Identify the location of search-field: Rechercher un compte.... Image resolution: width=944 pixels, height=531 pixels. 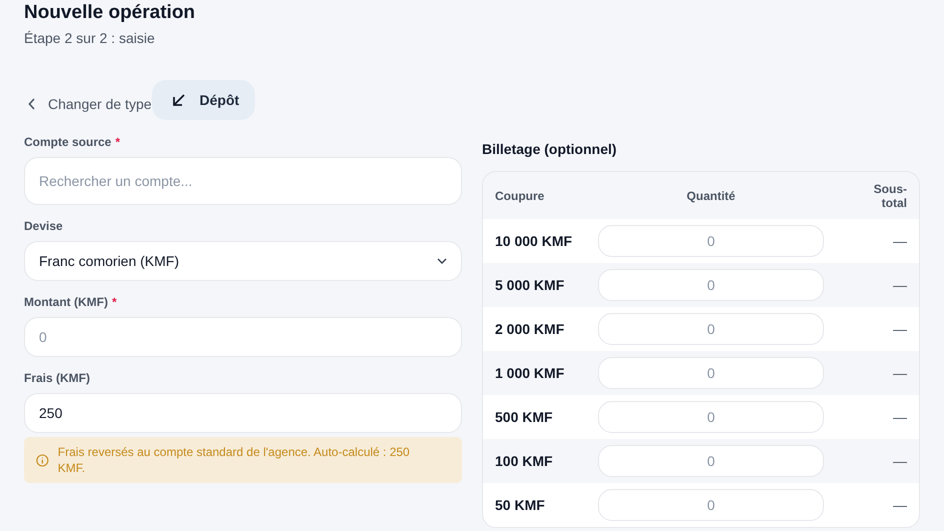
(243, 181).